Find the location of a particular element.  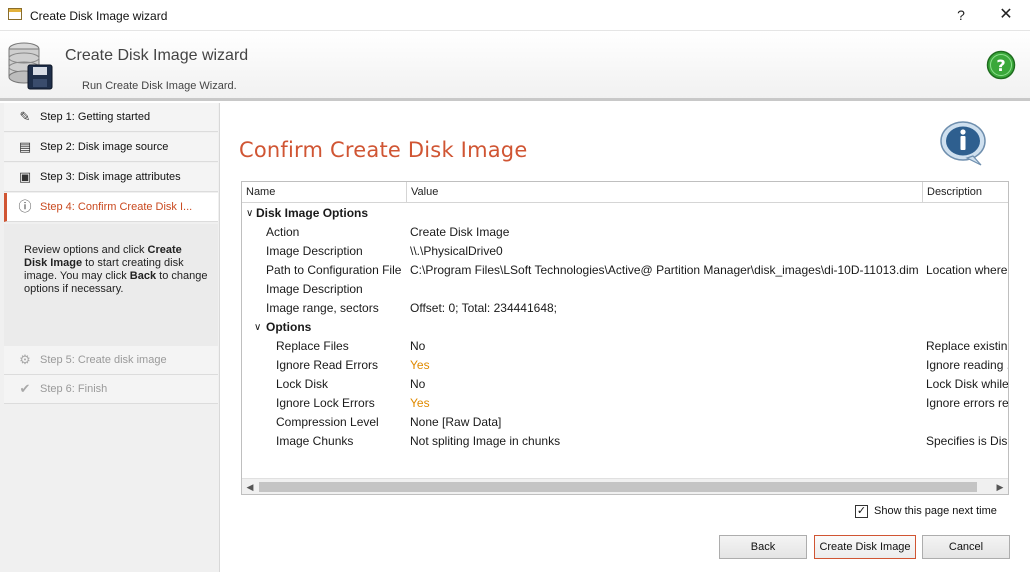

gear-icon: ⚙ is located at coordinates (25, 359).